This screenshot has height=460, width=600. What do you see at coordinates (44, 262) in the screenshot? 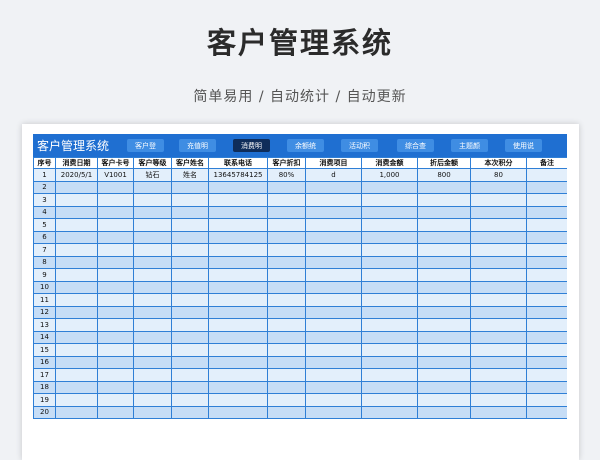
I see `table-cell: 8` at bounding box center [44, 262].